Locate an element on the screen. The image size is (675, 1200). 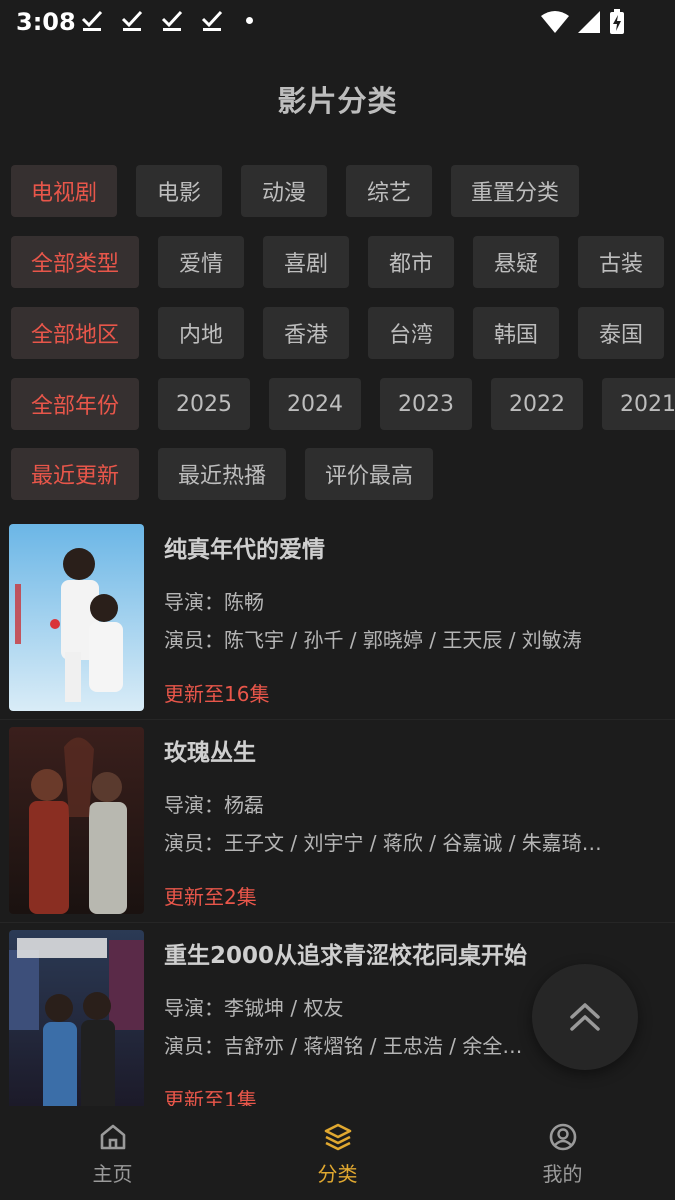
nav-category: 分类 is located at coordinates (337, 1153).